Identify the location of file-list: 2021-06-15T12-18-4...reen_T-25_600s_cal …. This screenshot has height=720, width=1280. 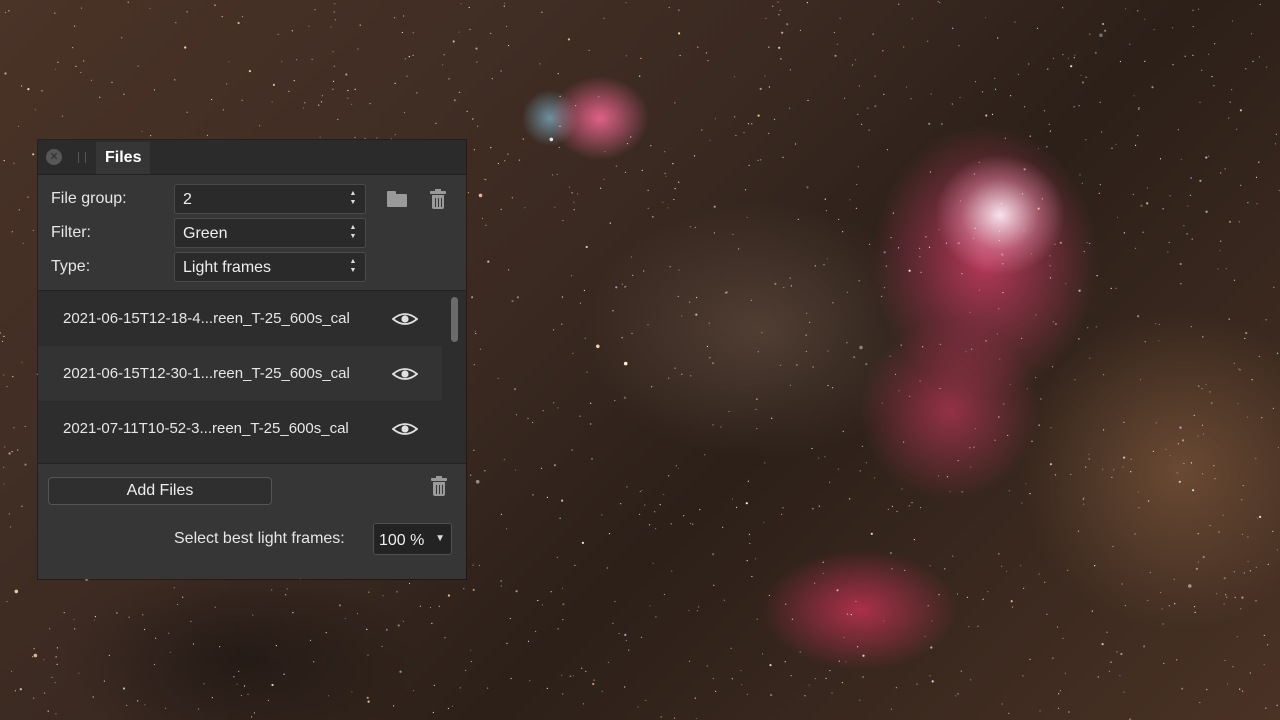
(252, 377).